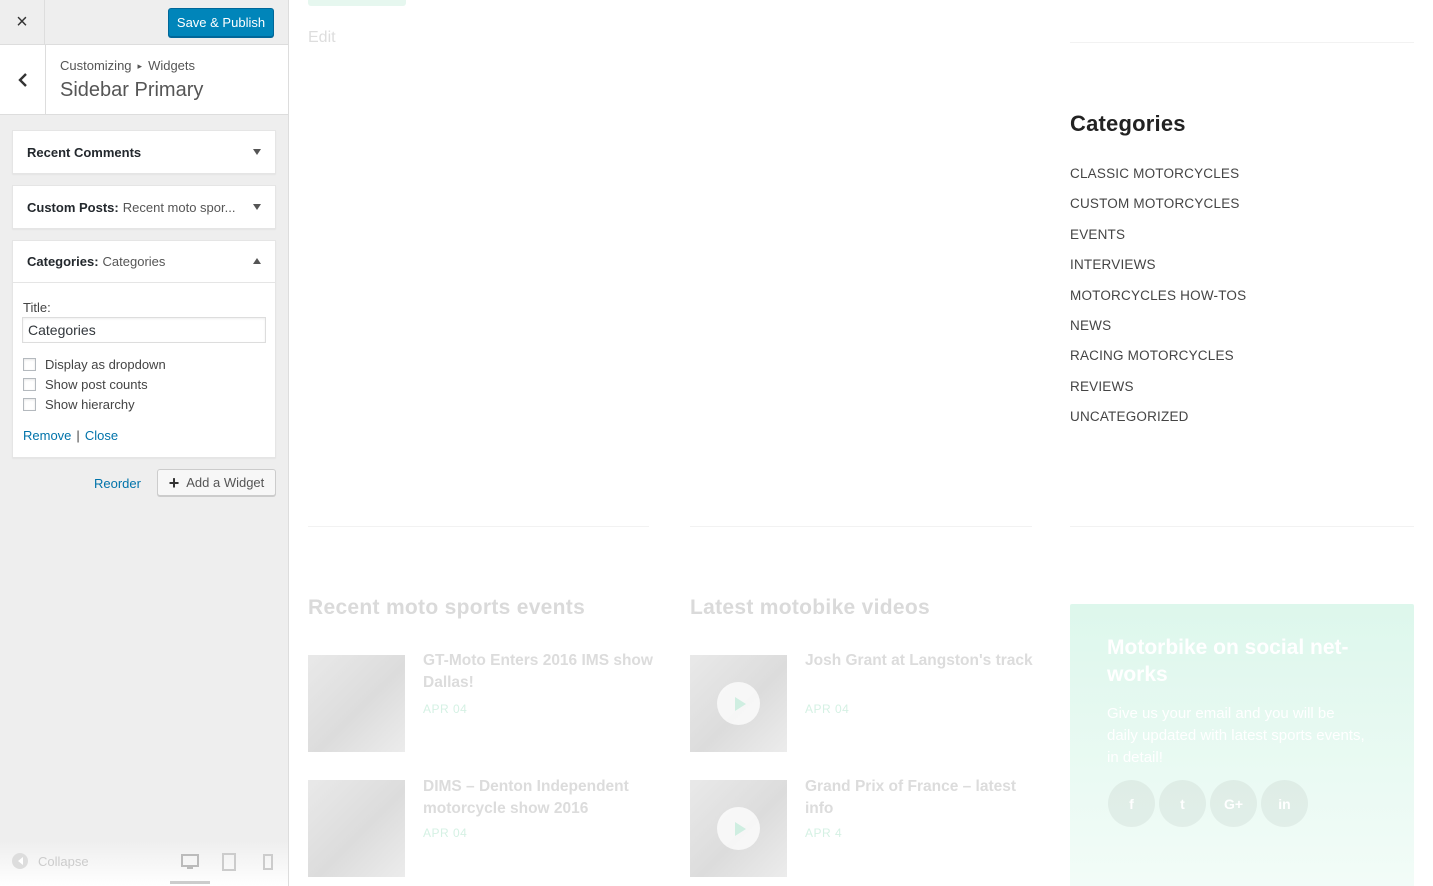 The height and width of the screenshot is (886, 1433). I want to click on add-widget-button: + Add a Widget, so click(216, 482).